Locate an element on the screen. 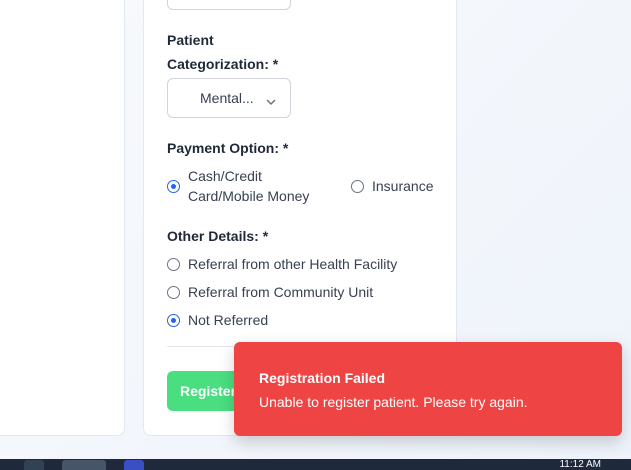 This screenshot has width=631, height=470. previous-input-field is located at coordinates (229, 5).